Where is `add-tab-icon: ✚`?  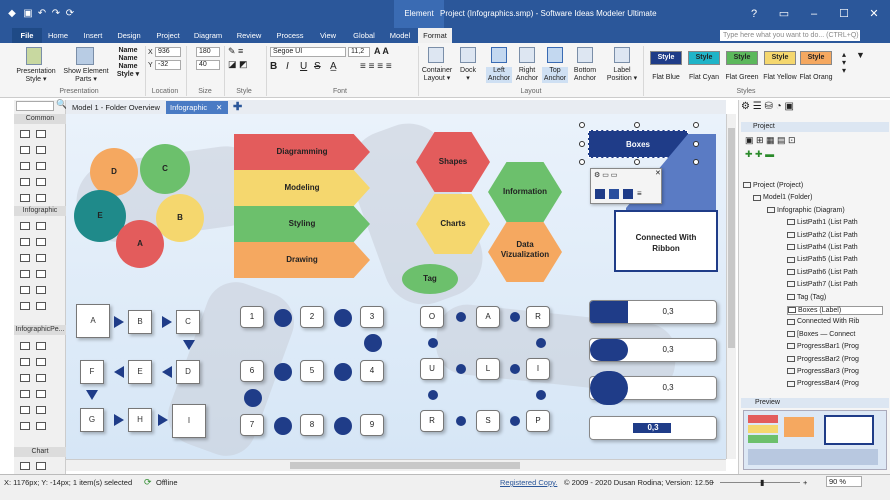 add-tab-icon: ✚ is located at coordinates (235, 107).